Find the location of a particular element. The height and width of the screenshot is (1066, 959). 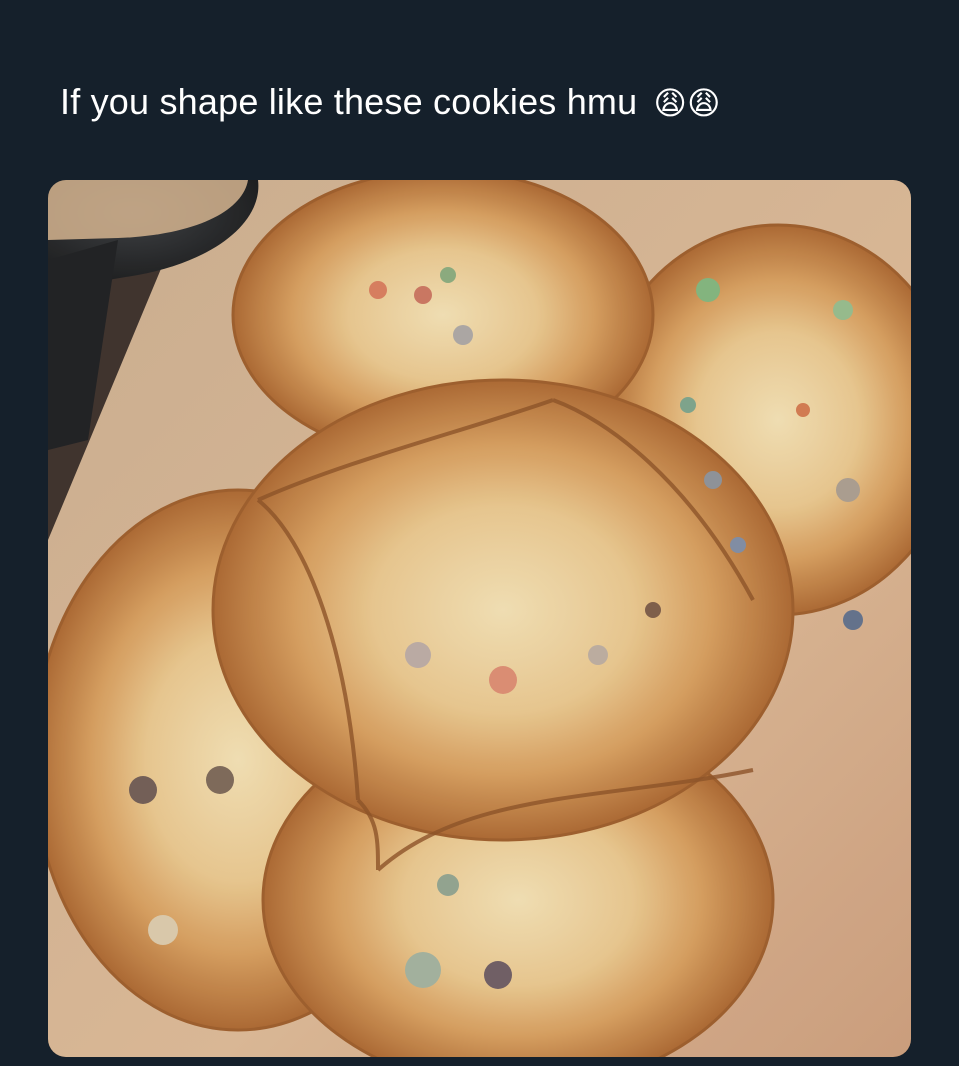

weary-face-emoji-icon: 😩😩 is located at coordinates (687, 103).